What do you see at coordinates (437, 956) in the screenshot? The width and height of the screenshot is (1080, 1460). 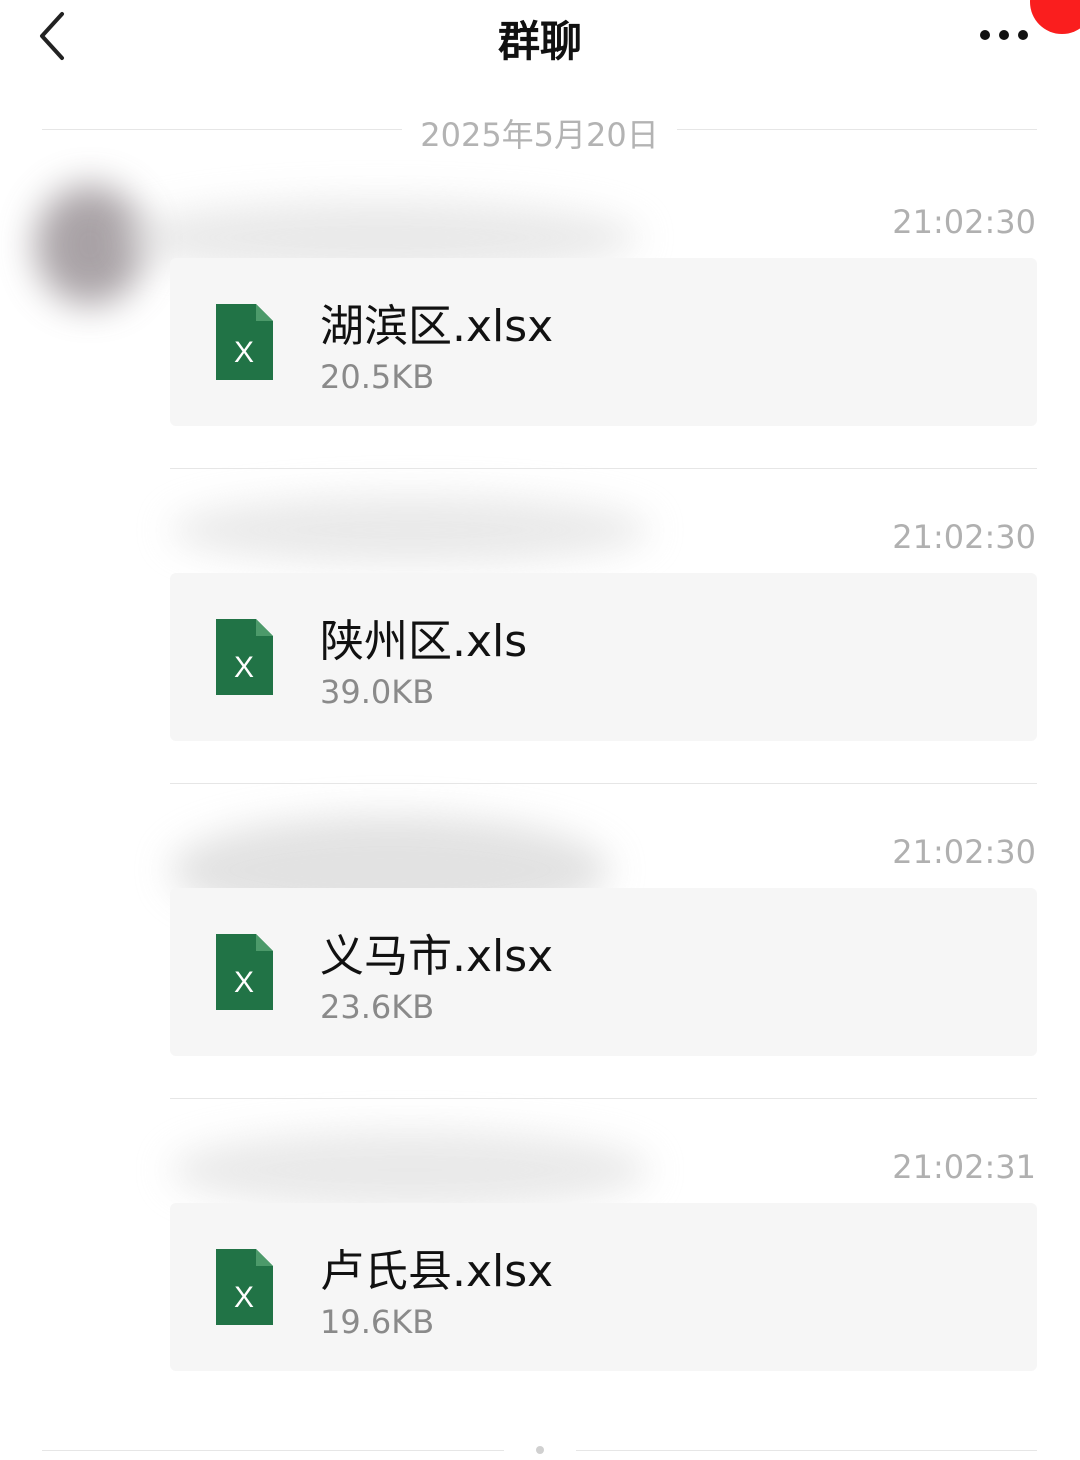 I see `file-name: 义马市.xlsx` at bounding box center [437, 956].